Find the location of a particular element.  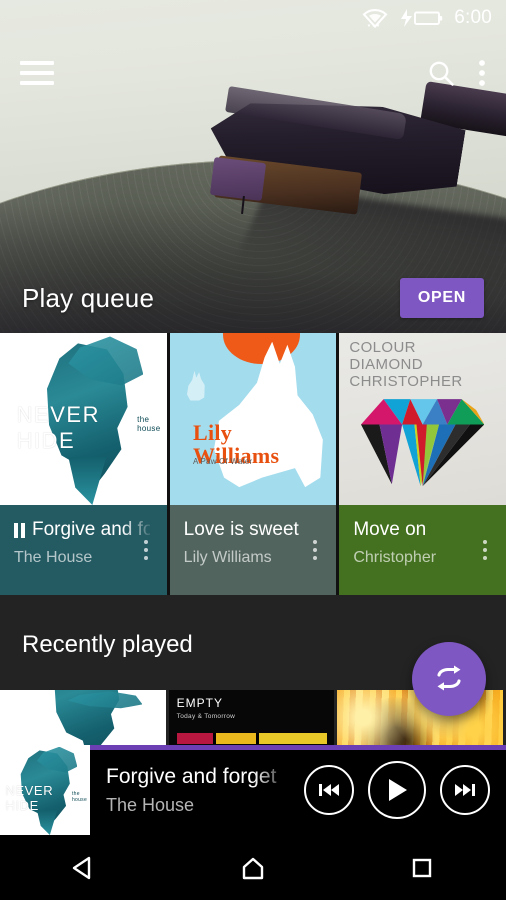

queue-track-title-row: Love is sweet is located at coordinates (252, 530).